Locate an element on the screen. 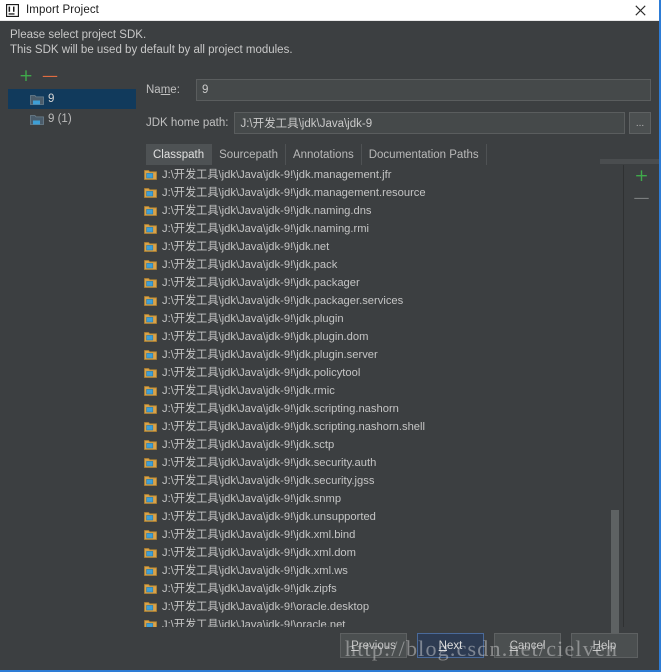  classpath-entry-label: J:\开发工具\jdk\Java\jdk-9!\oracle.net is located at coordinates (254, 623).